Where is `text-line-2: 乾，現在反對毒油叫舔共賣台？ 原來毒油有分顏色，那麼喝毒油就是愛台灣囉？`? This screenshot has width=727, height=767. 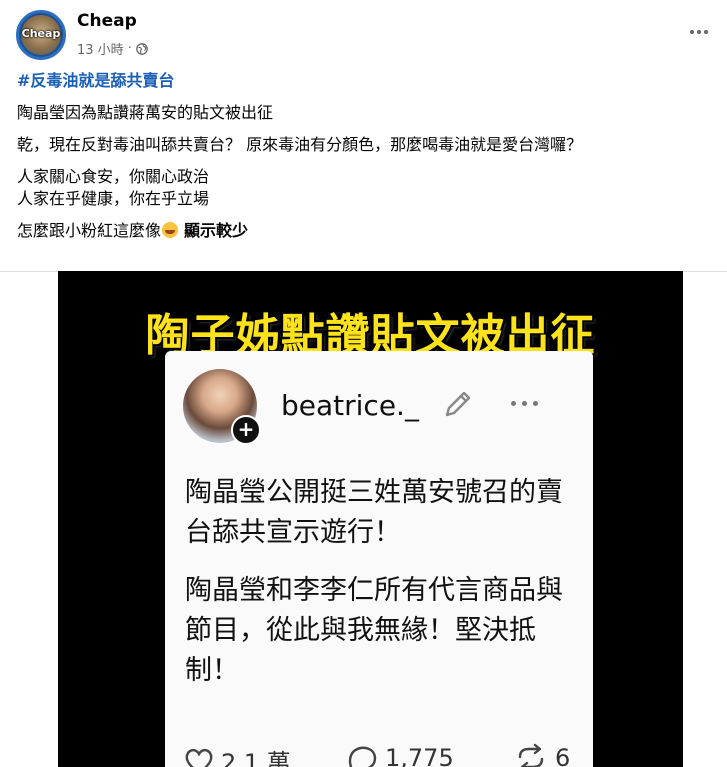 text-line-2: 乾，現在反對毒油叫舔共賣台？ 原來毒油有分顏色，那麼喝毒油就是愛台灣囉？ is located at coordinates (300, 144).